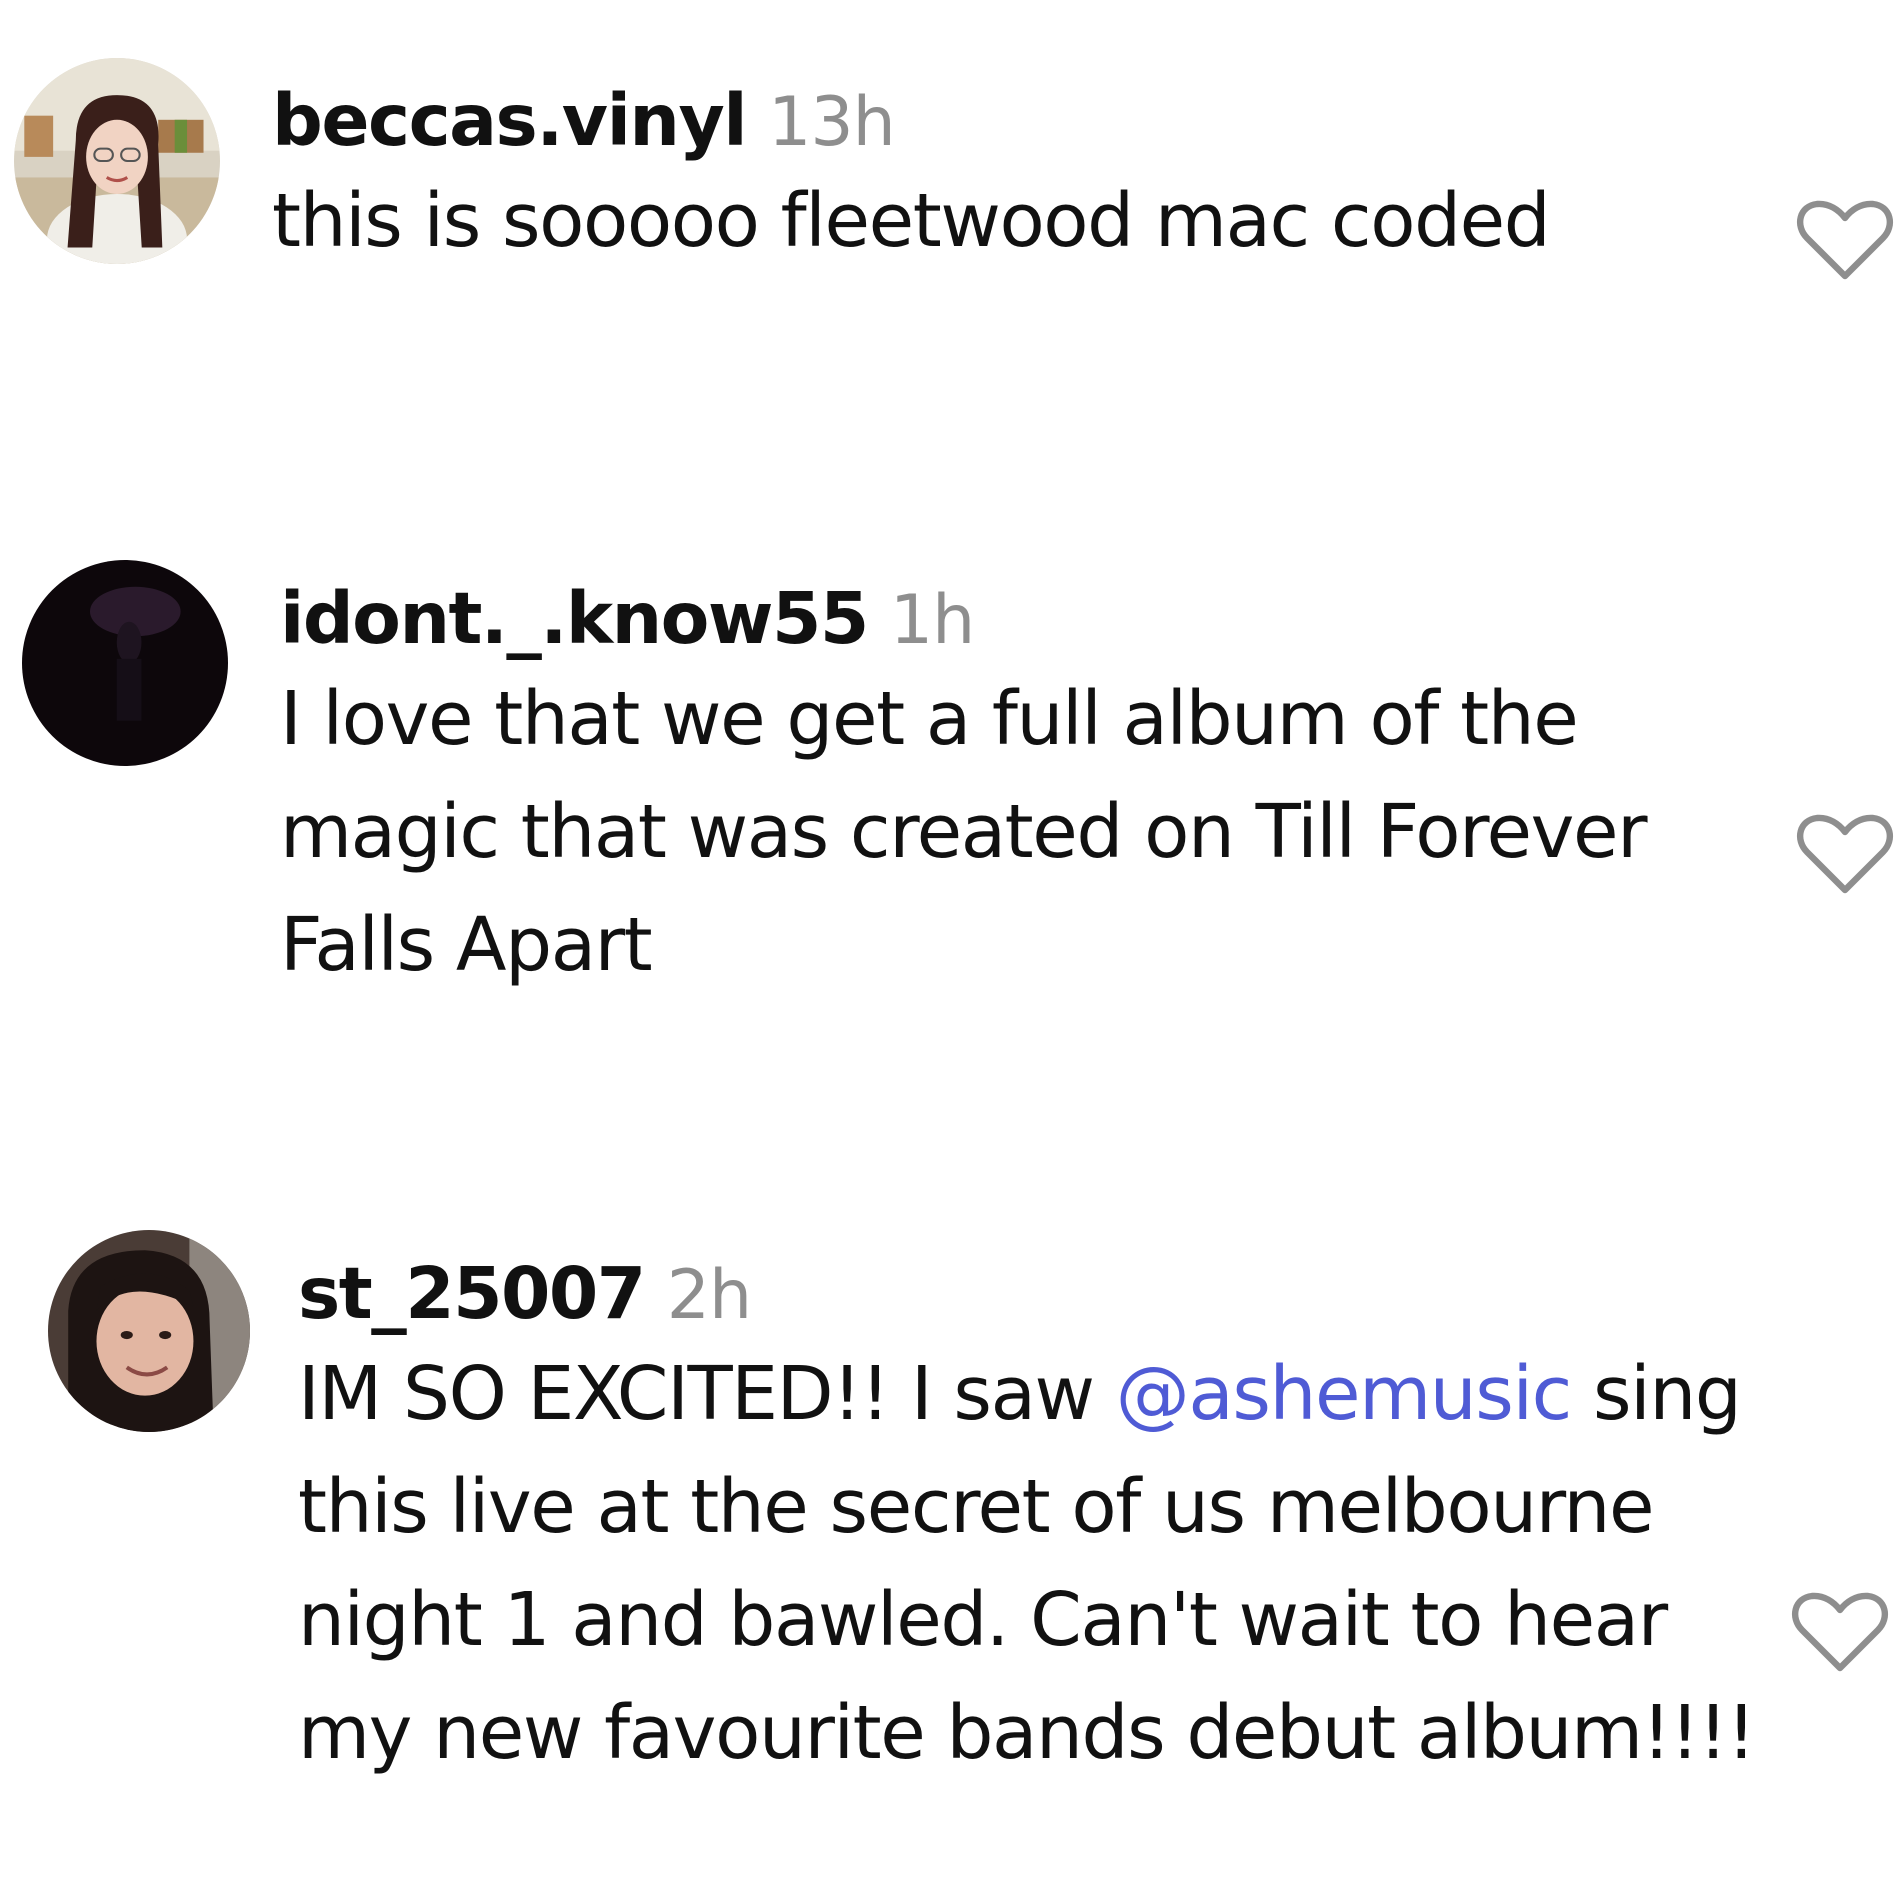  Describe the element at coordinates (574, 618) in the screenshot. I see `username: idont._.know55` at that location.